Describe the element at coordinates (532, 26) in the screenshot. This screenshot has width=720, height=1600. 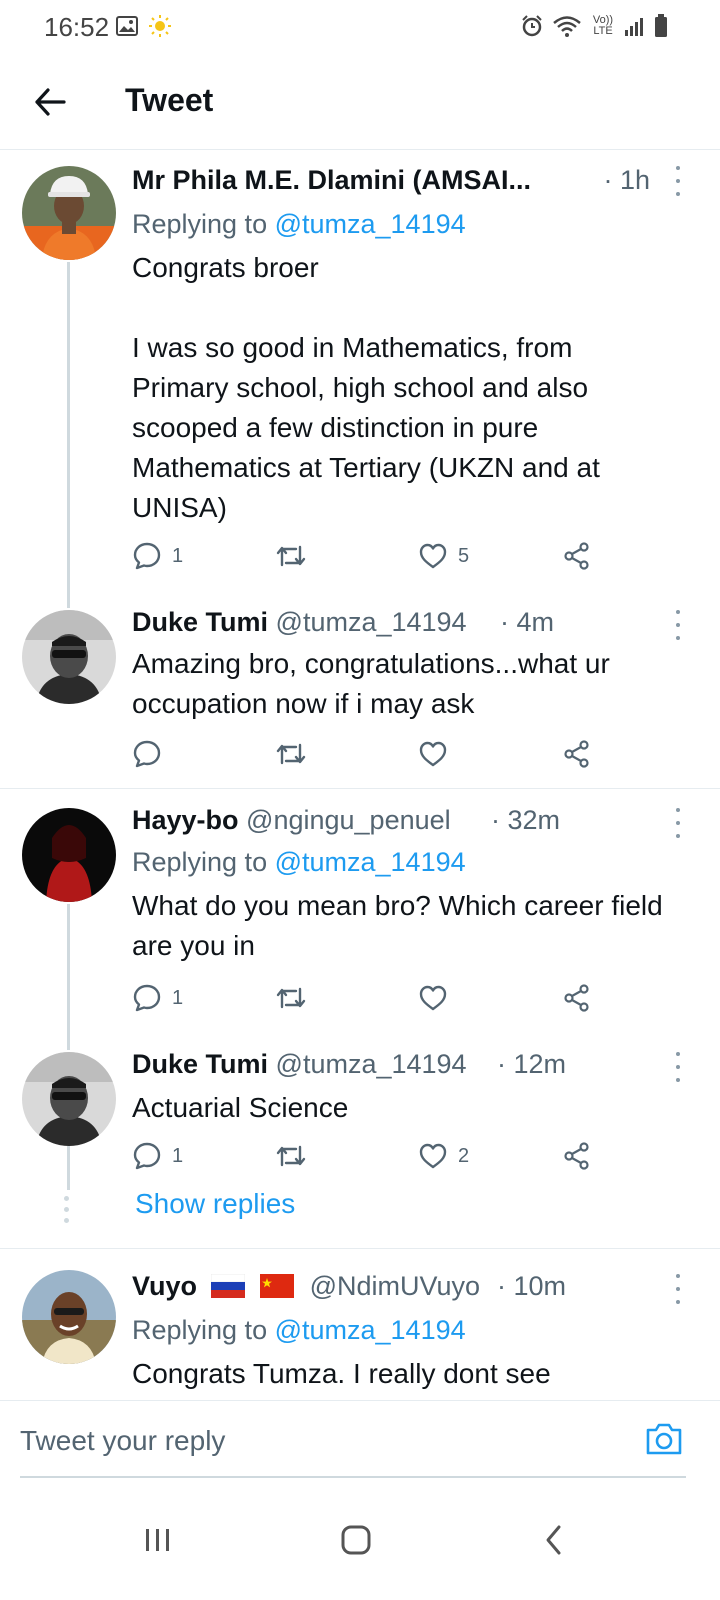
I see `alarm-icon` at that location.